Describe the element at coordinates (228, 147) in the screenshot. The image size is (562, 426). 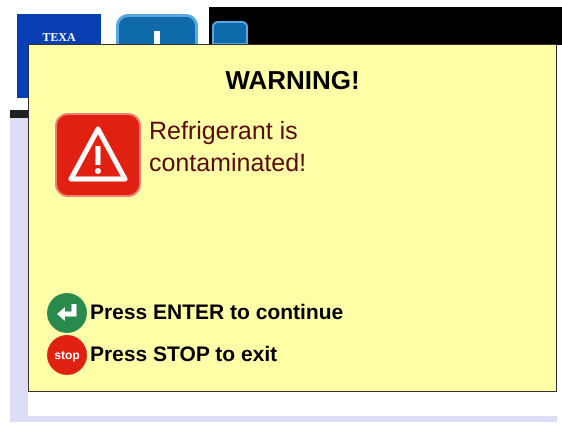
I see `warning-message: Refrigerant is contaminated!` at that location.